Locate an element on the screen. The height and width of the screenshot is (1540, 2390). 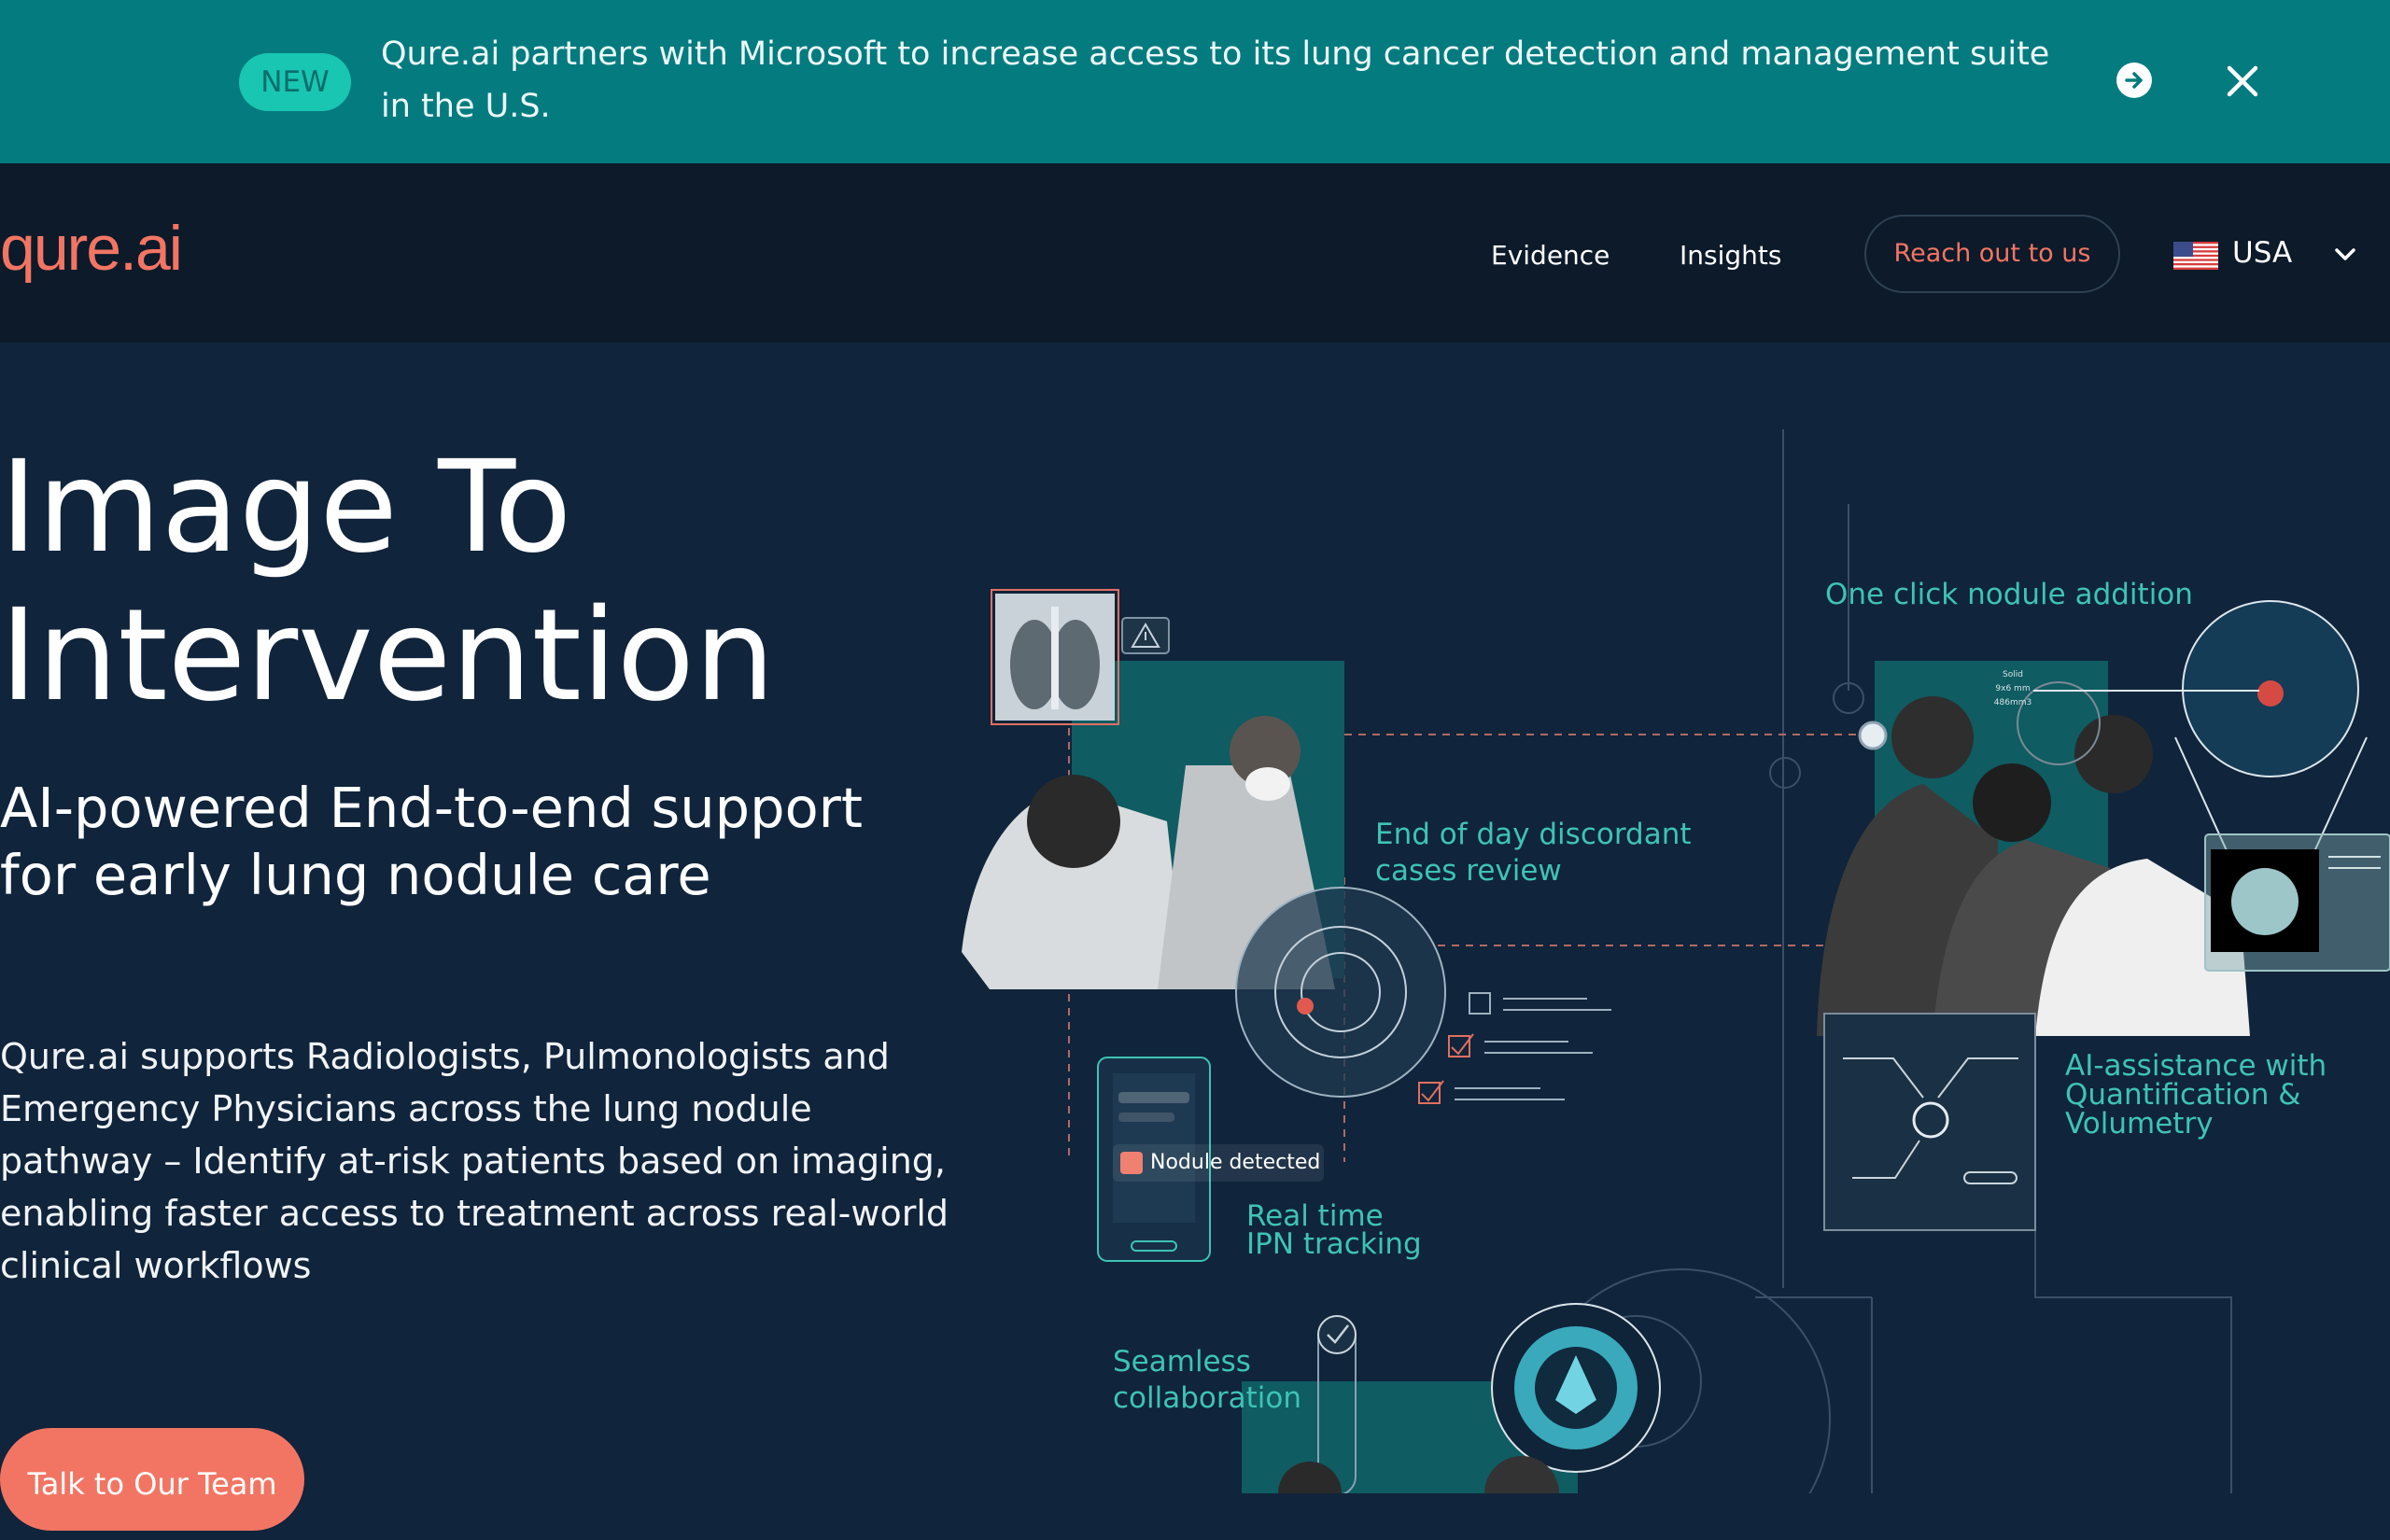
arrow-right-circle-icon is located at coordinates (2134, 80).